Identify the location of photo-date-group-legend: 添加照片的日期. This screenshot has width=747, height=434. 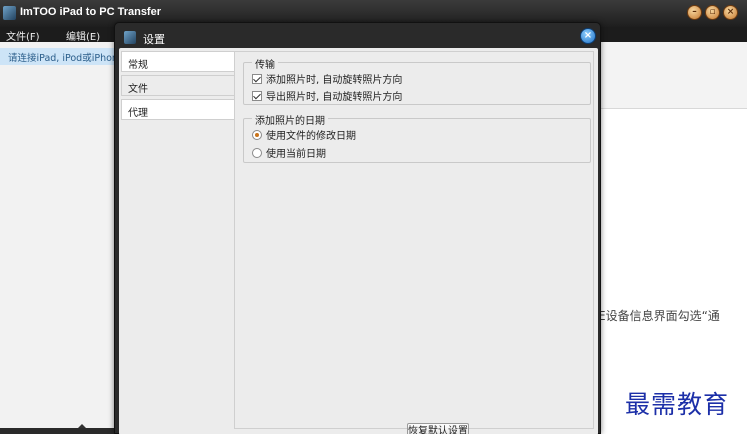
(290, 119).